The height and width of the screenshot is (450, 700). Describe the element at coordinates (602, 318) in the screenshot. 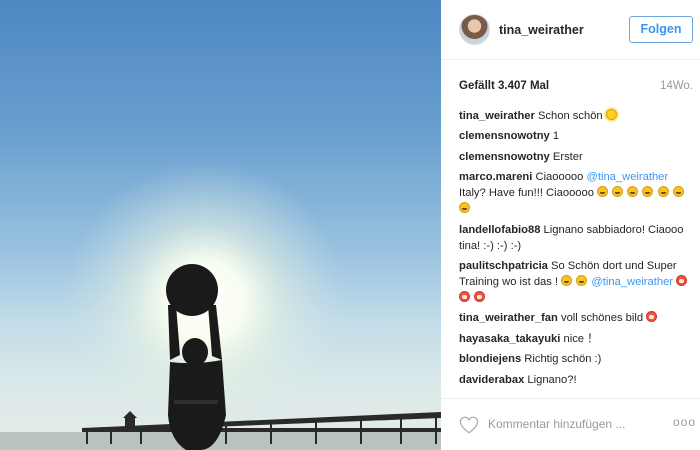

I see `comment-text: voll schönes bild` at that location.